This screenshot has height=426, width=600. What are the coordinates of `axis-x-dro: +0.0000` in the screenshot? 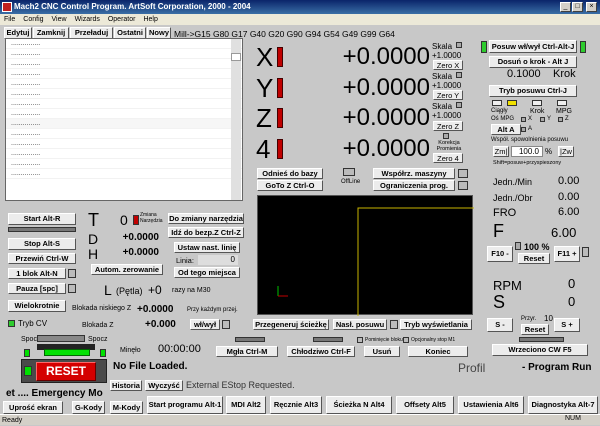 It's located at (360, 57).